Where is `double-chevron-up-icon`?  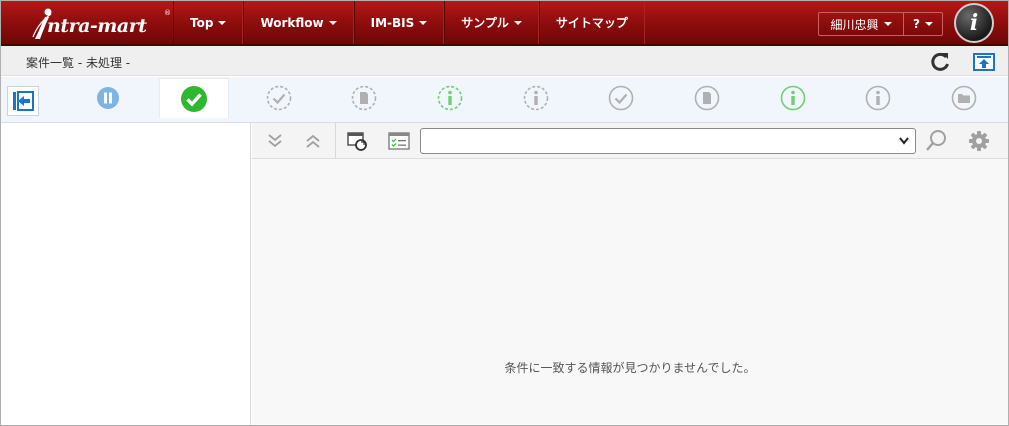
double-chevron-up-icon is located at coordinates (313, 141).